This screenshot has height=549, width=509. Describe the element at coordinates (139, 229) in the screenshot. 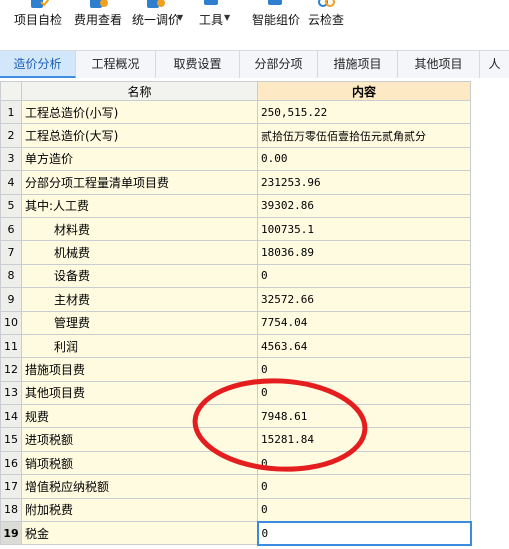

I see `name-cell: 材料费` at that location.